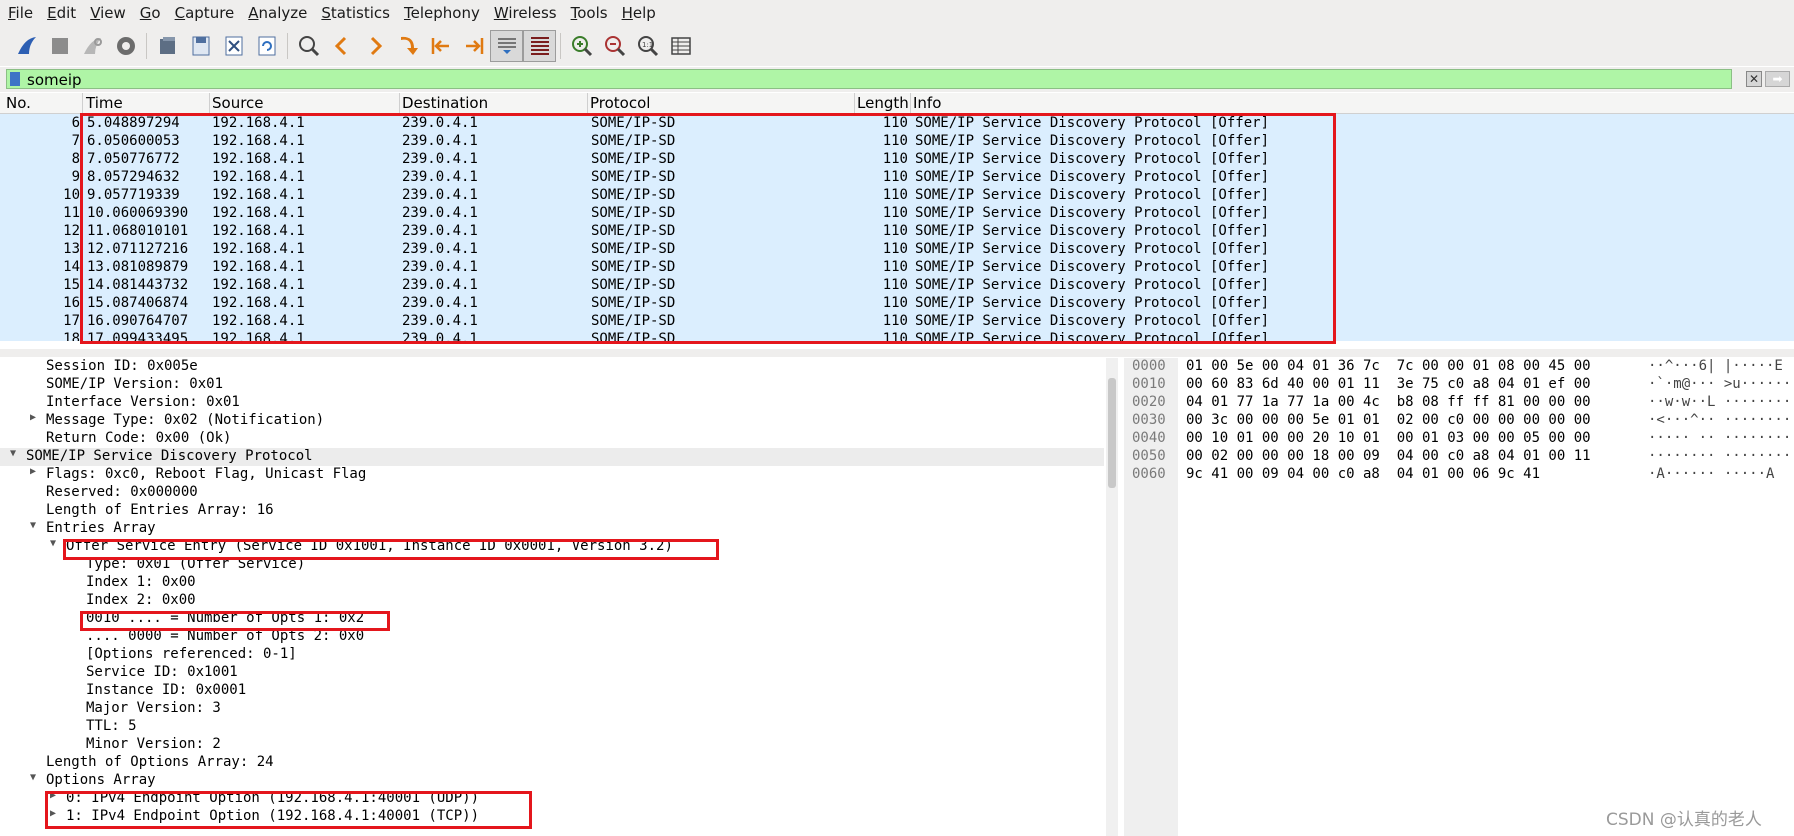 This screenshot has height=836, width=1794. I want to click on pane-splitter, so click(897, 353).